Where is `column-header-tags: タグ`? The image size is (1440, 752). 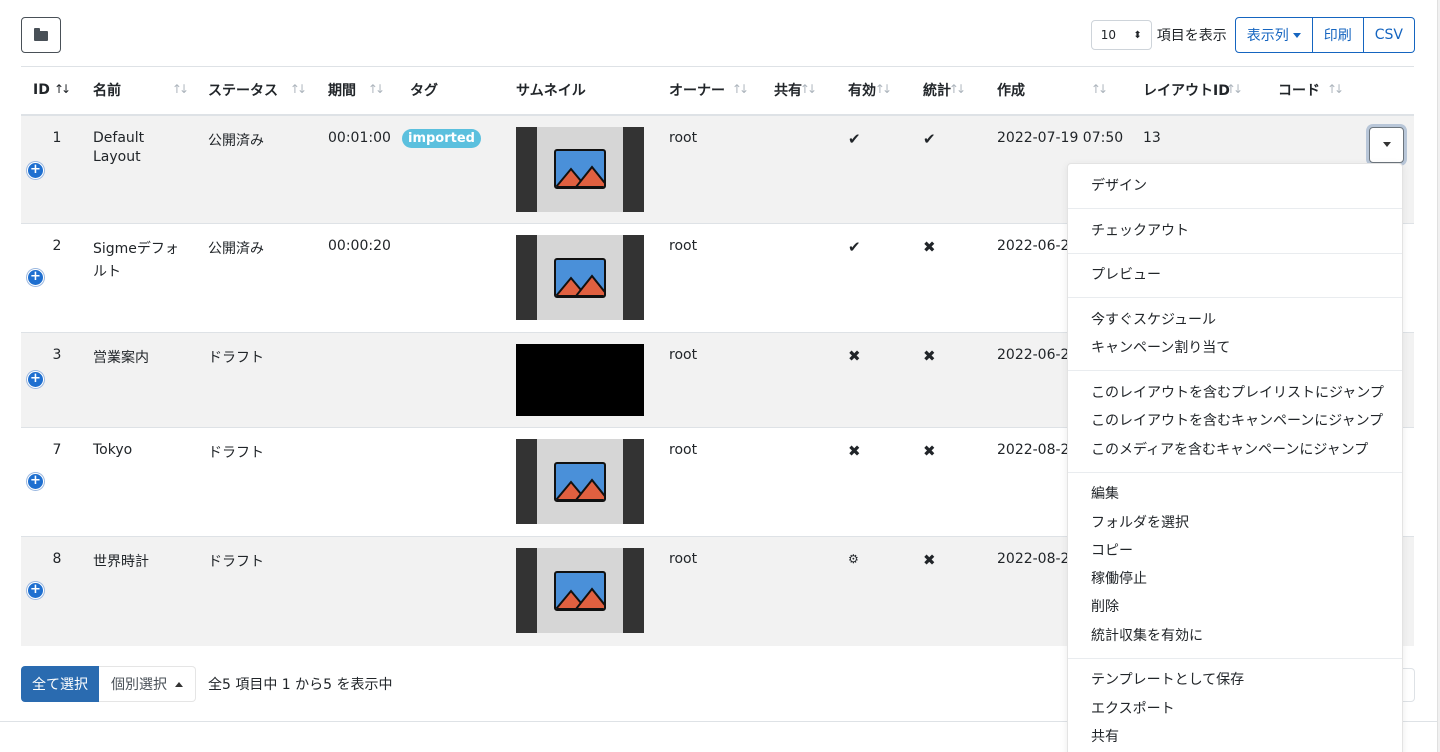 column-header-tags: タグ is located at coordinates (451, 91).